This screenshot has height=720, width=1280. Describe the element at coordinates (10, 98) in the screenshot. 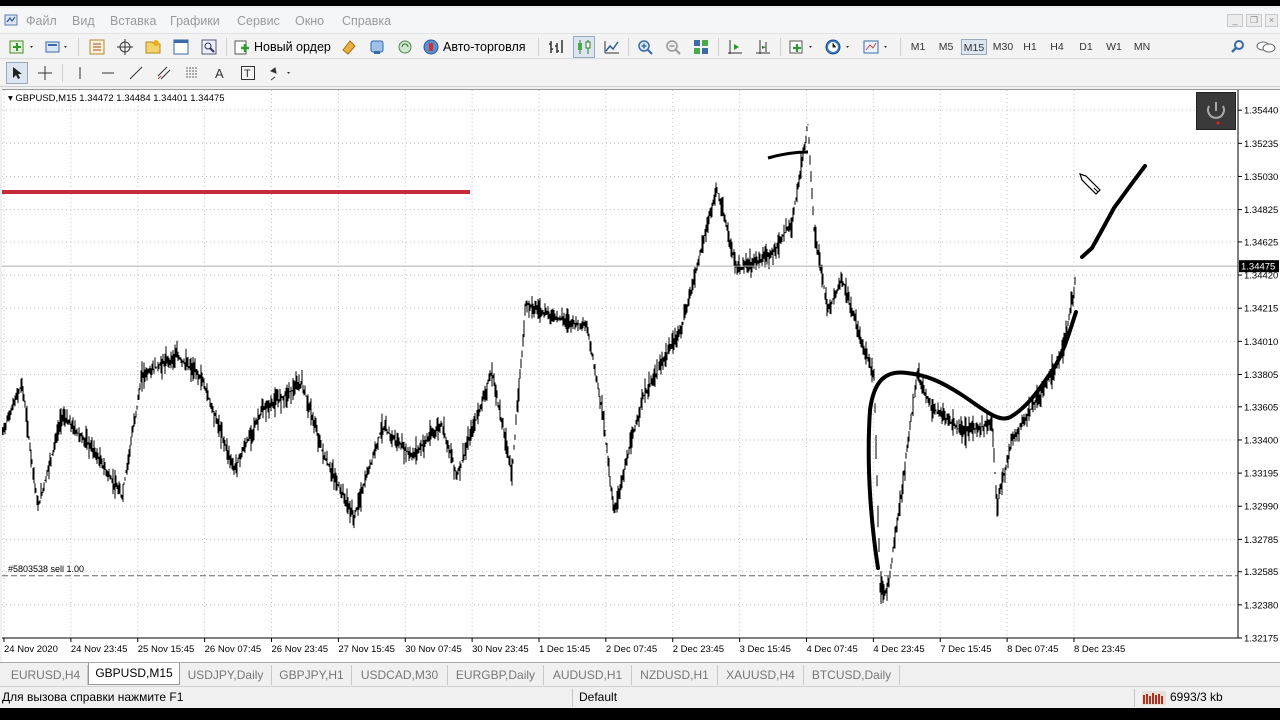

I see `collapse-triangle-icon: ▾` at that location.